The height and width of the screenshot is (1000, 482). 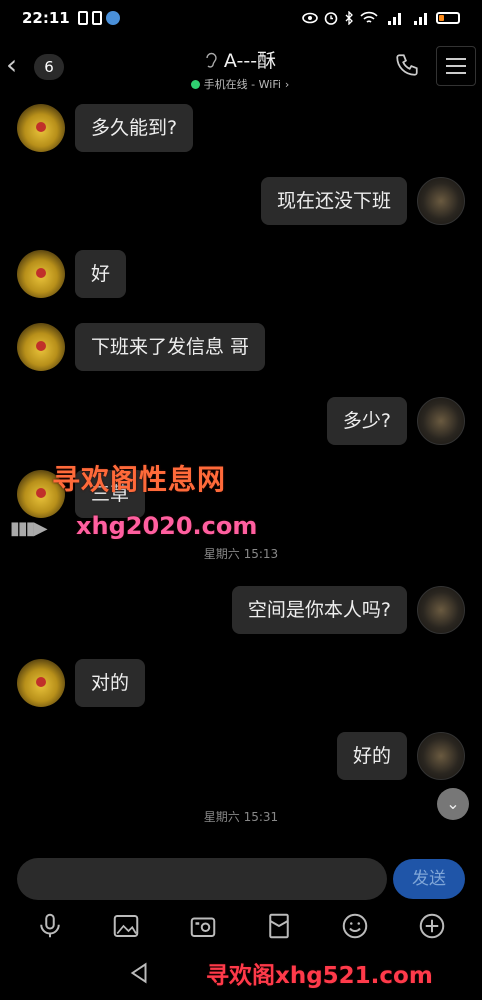 I want to click on app-notification-icon, so click(x=112, y=18).